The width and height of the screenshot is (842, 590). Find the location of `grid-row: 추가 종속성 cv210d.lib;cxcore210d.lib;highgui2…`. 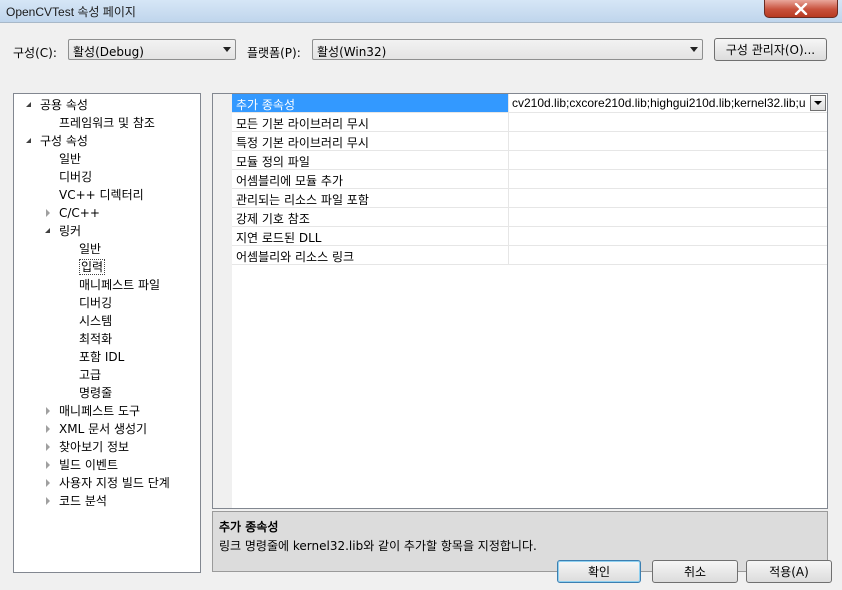

grid-row: 추가 종속성 cv210d.lib;cxcore210d.lib;highgui2… is located at coordinates (529, 103).